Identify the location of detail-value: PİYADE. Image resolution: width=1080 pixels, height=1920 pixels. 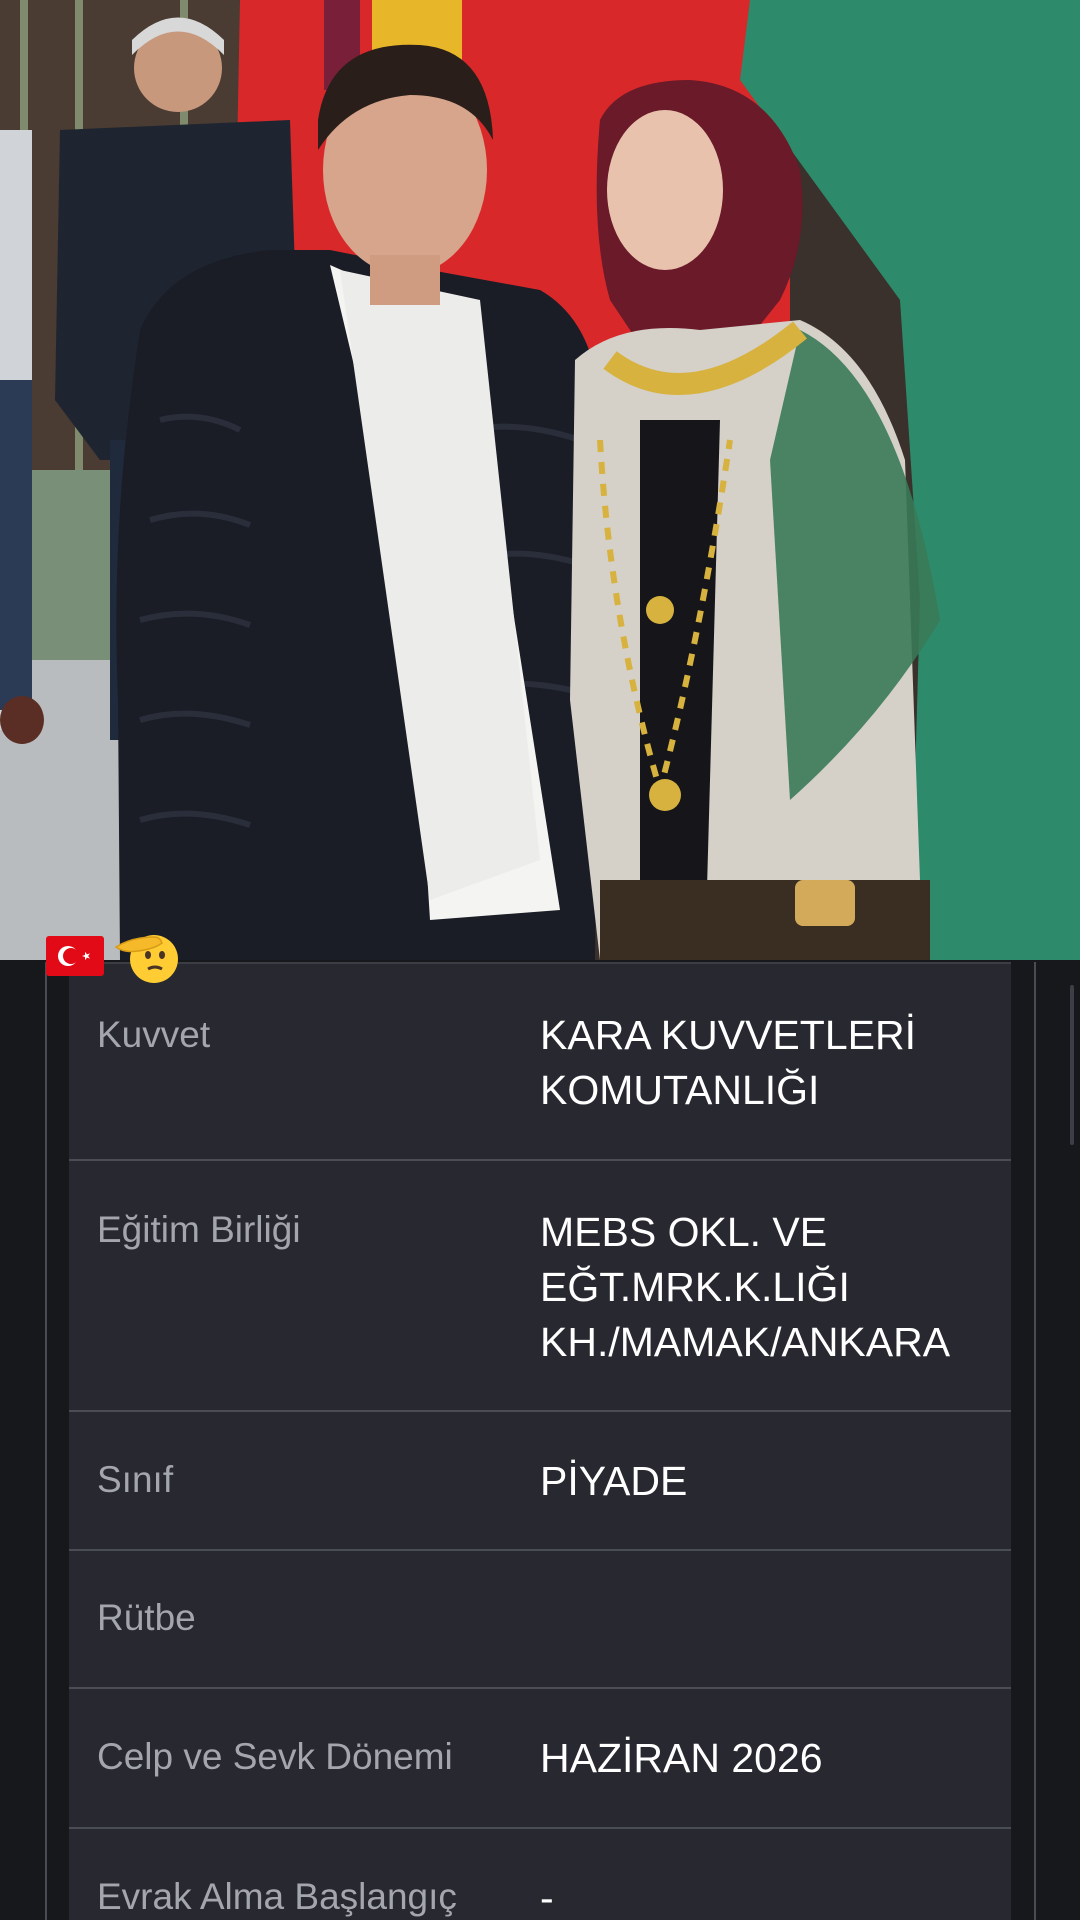
(614, 1481).